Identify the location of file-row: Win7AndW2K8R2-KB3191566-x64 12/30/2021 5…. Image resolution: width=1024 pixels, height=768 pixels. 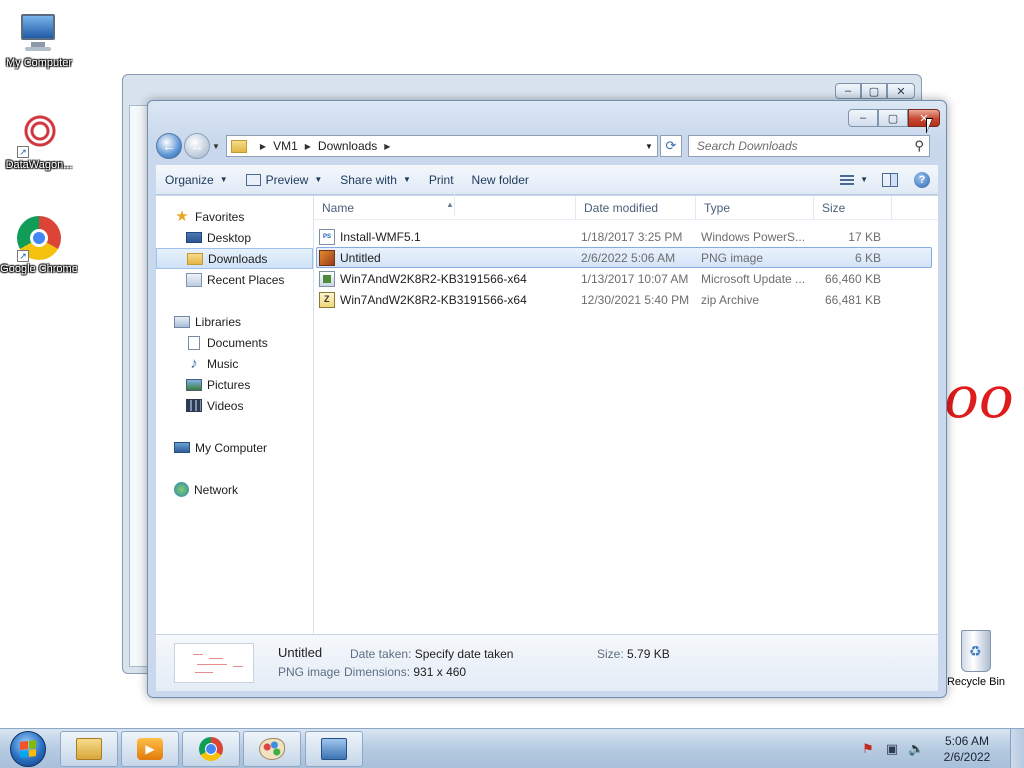
(624, 299).